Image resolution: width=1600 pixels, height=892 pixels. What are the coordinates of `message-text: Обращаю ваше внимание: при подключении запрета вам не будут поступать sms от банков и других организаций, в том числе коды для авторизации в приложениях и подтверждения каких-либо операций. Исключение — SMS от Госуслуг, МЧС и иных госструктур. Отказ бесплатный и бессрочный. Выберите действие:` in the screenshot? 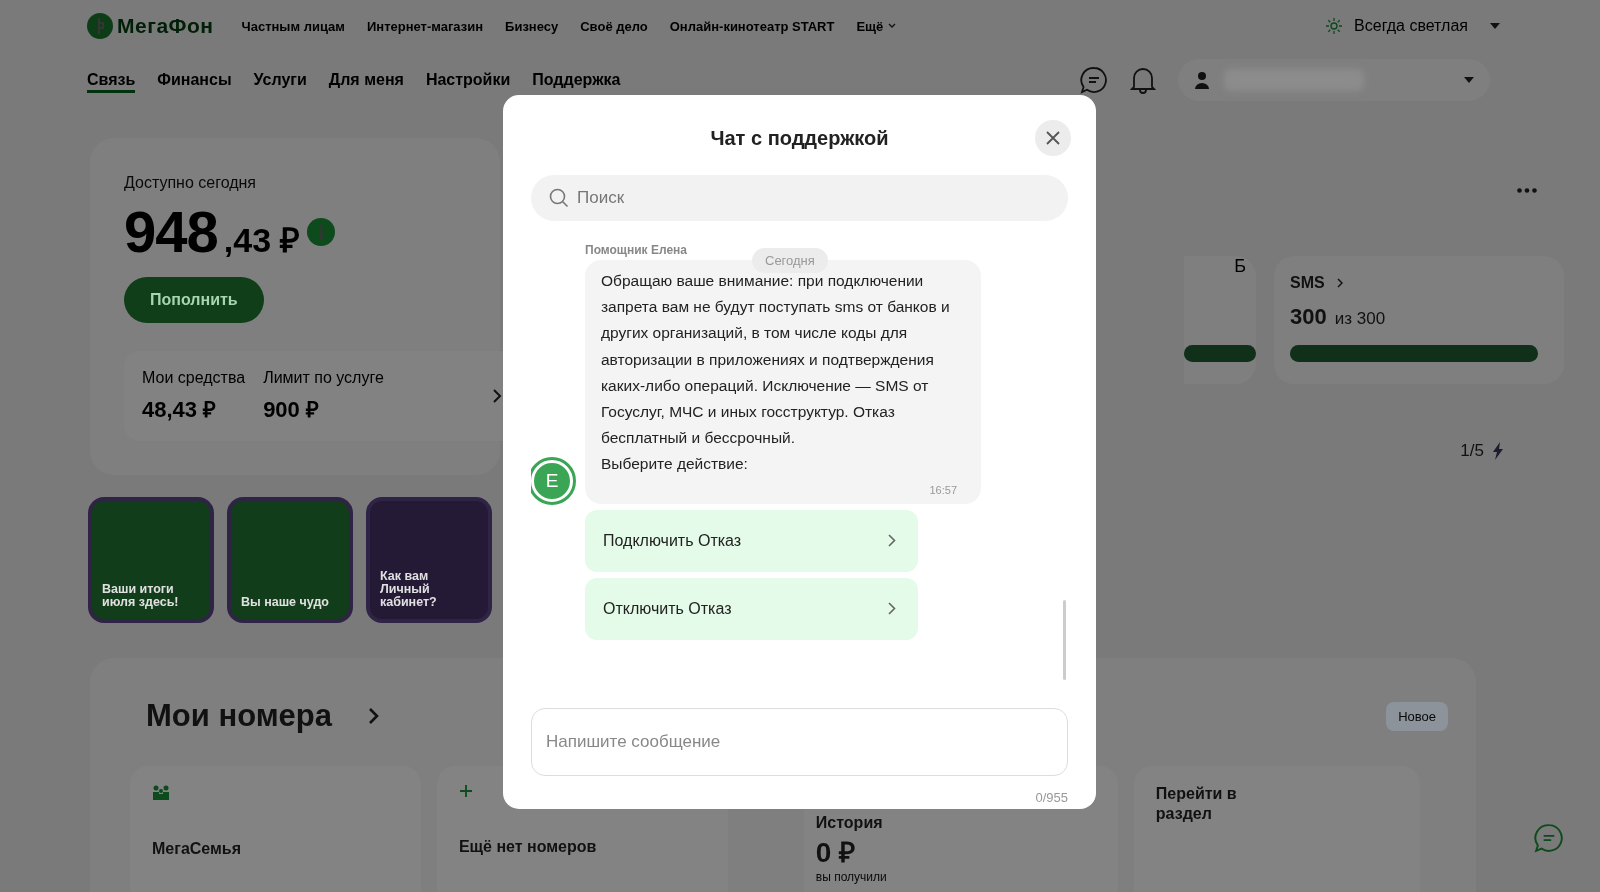 It's located at (776, 373).